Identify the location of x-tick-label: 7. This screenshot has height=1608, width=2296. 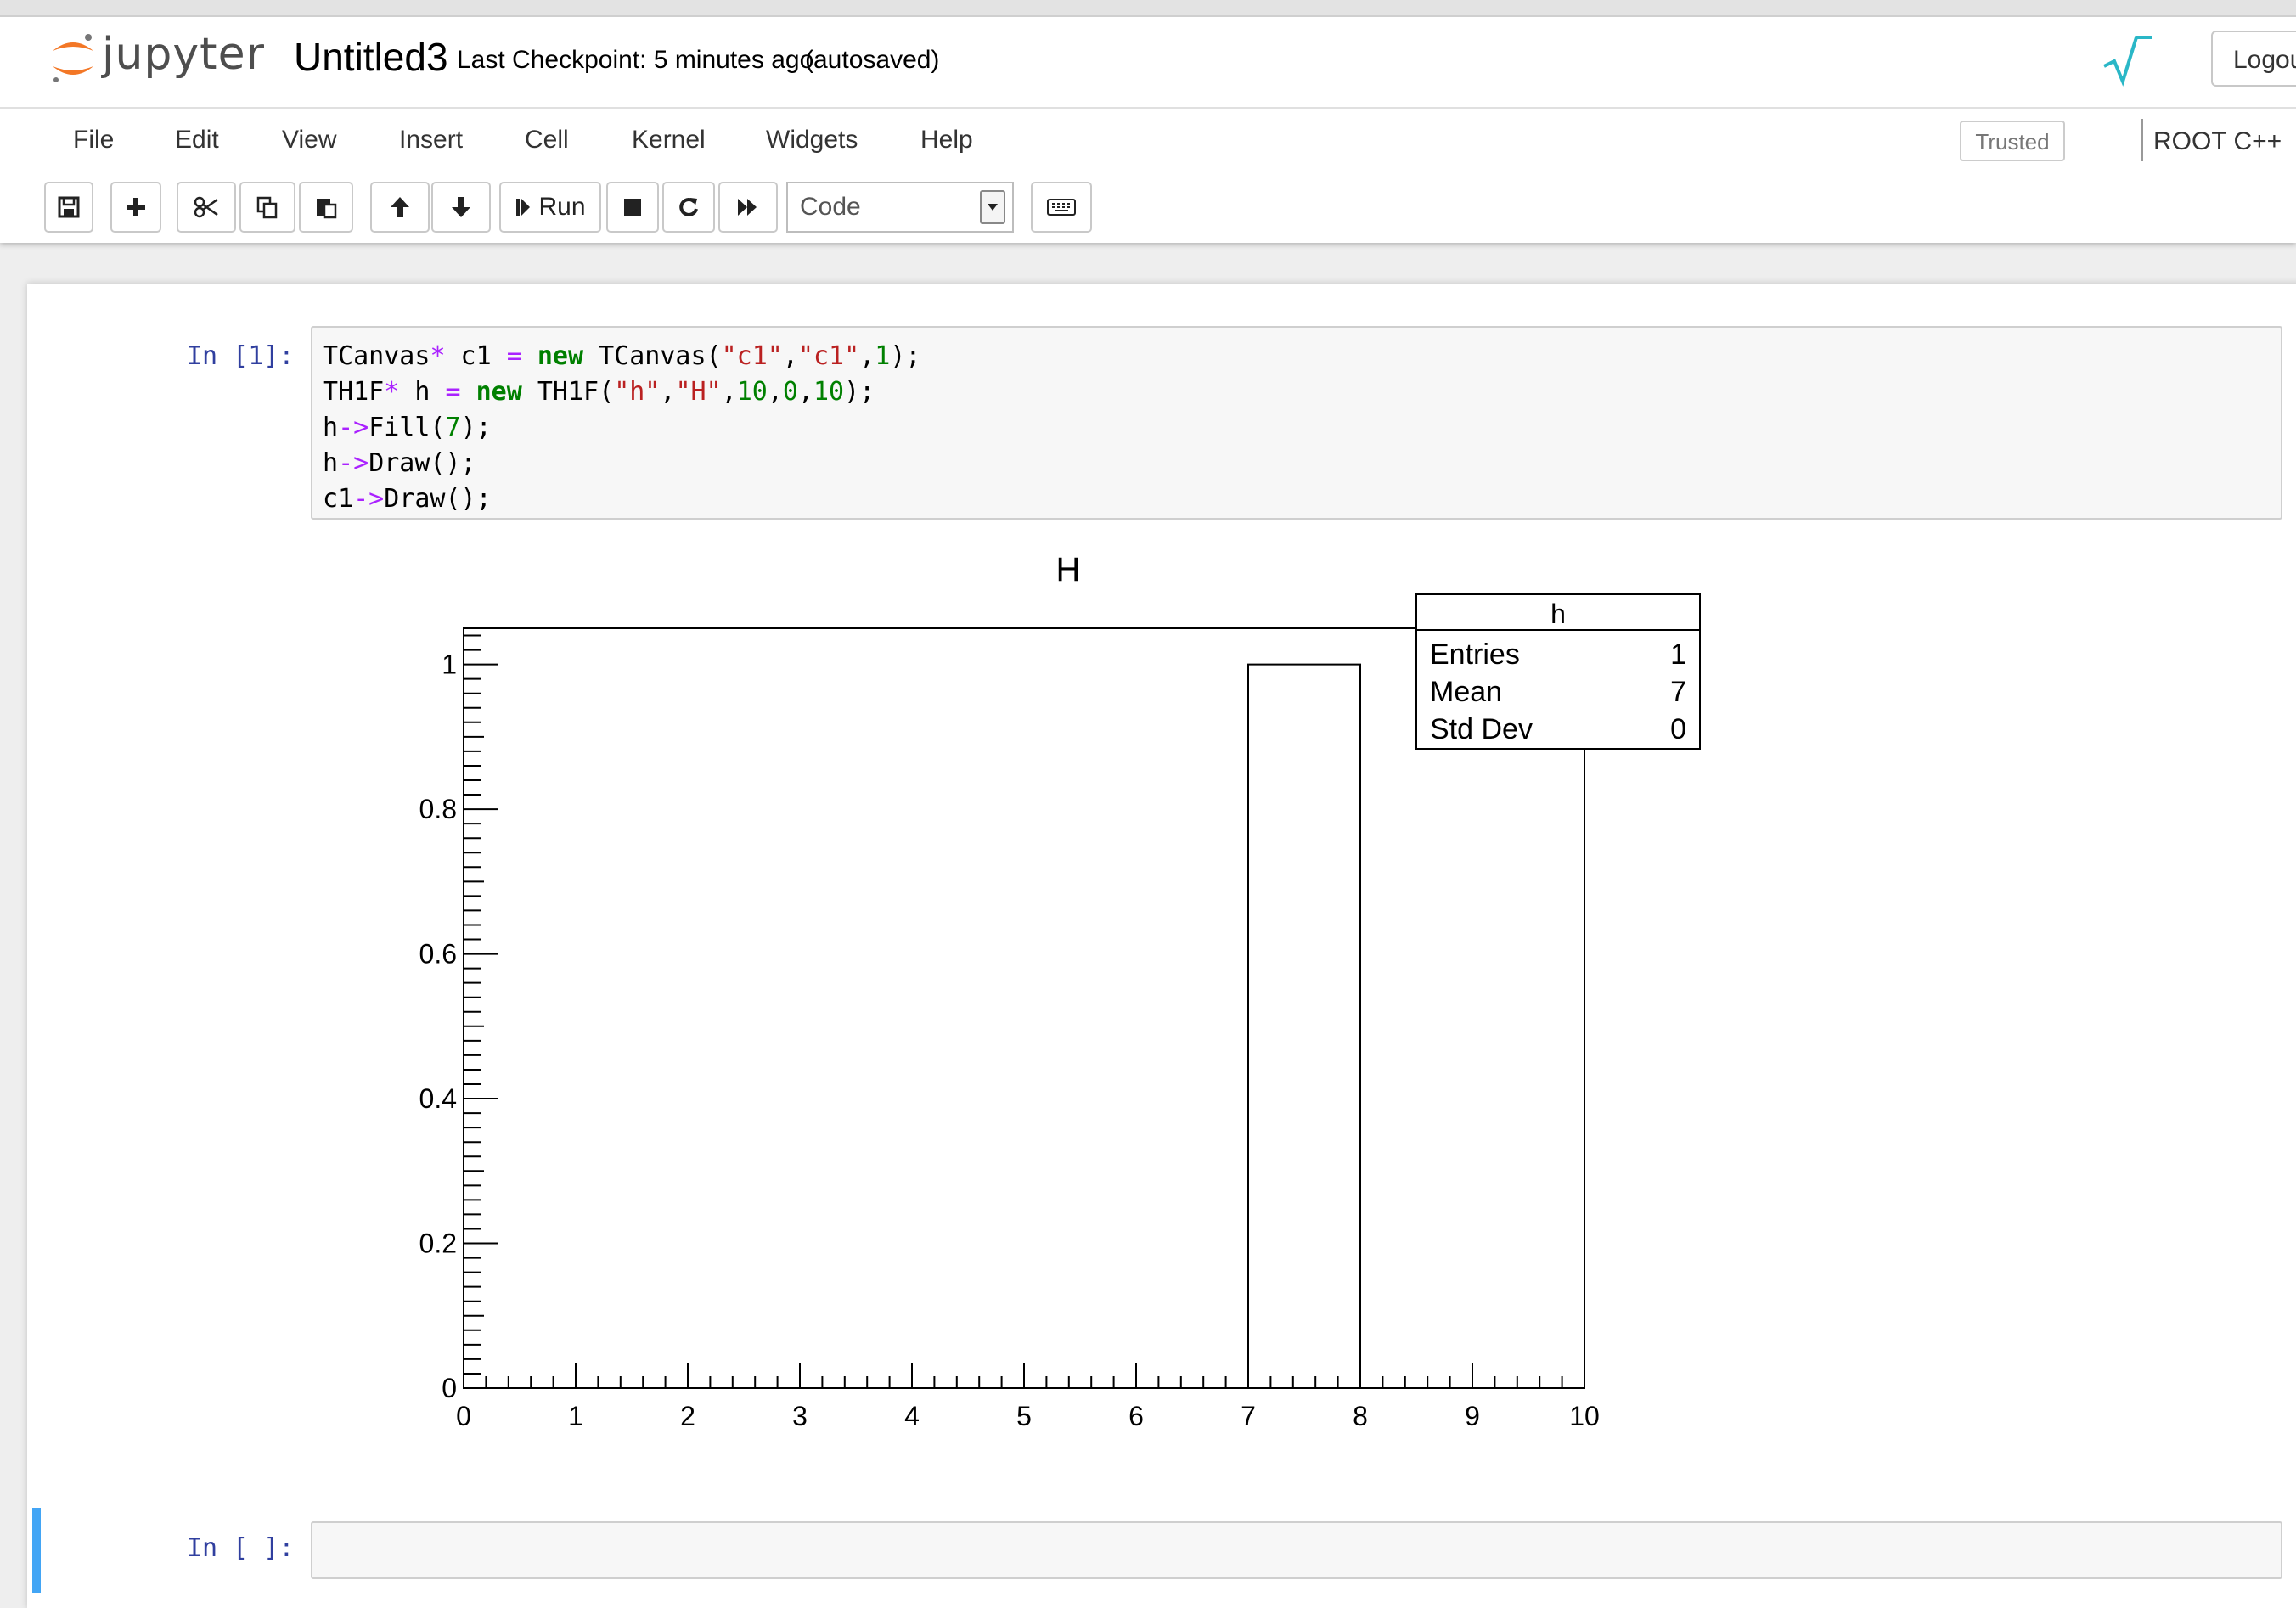
(1248, 1416).